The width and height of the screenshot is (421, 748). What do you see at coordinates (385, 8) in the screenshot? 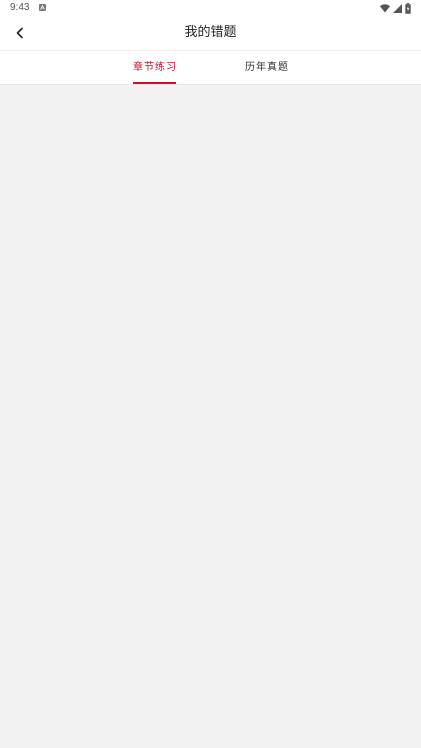
I see `wifi-icon` at bounding box center [385, 8].